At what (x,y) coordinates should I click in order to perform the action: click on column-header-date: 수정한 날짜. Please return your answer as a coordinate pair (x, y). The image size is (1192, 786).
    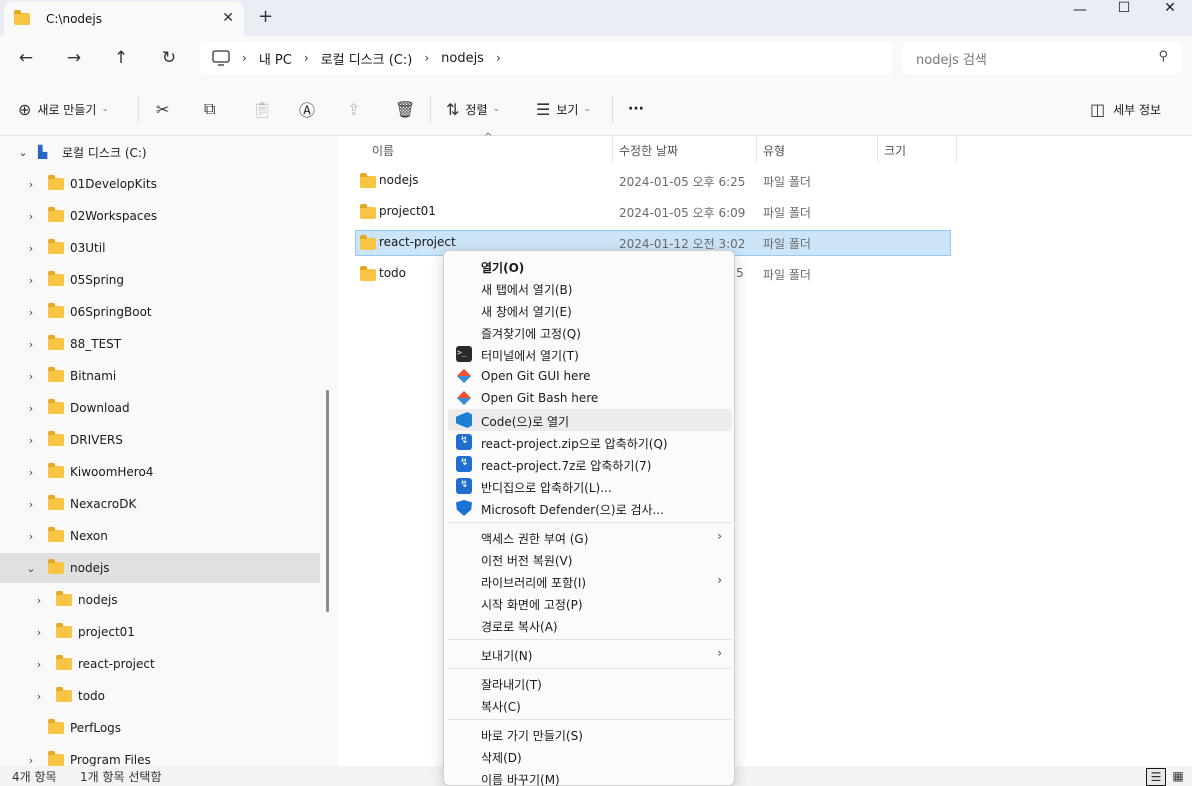
    Looking at the image, I should click on (648, 153).